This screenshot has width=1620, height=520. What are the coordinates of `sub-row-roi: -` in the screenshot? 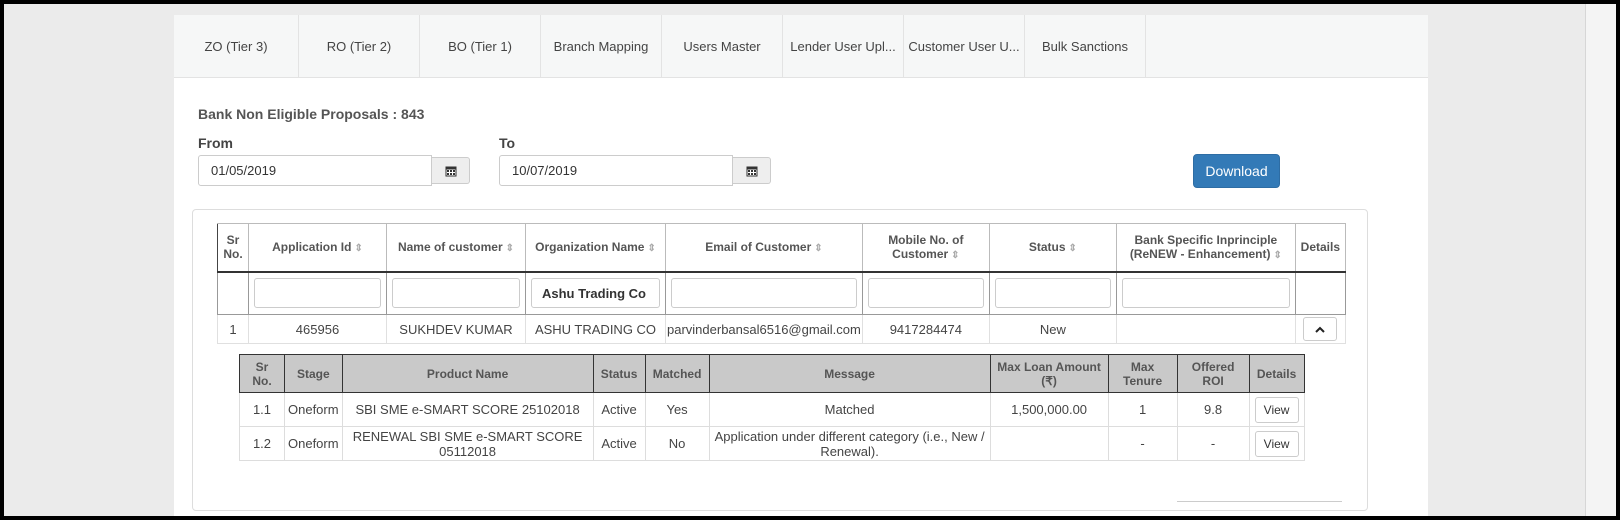 It's located at (1213, 443).